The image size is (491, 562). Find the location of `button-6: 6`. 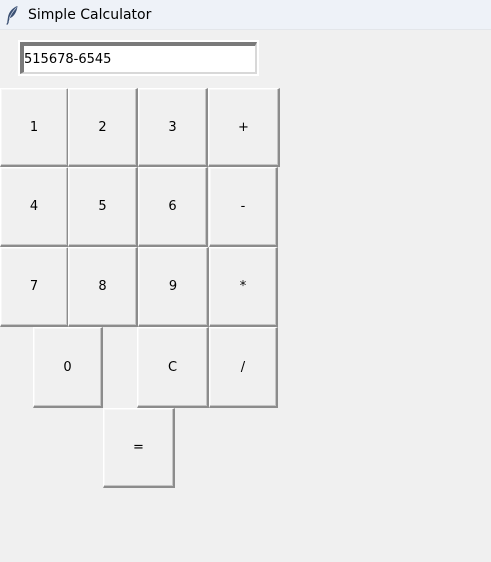

button-6: 6 is located at coordinates (173, 207).